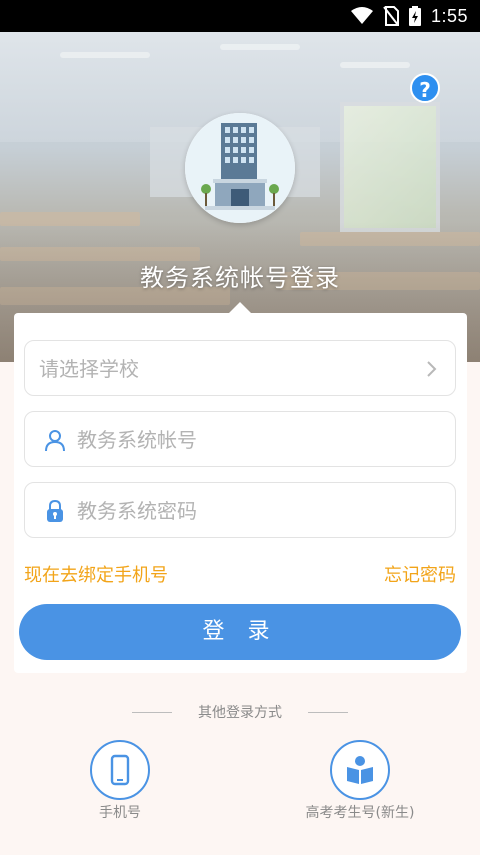 This screenshot has width=480, height=855. Describe the element at coordinates (55, 441) in the screenshot. I see `user-icon` at that location.